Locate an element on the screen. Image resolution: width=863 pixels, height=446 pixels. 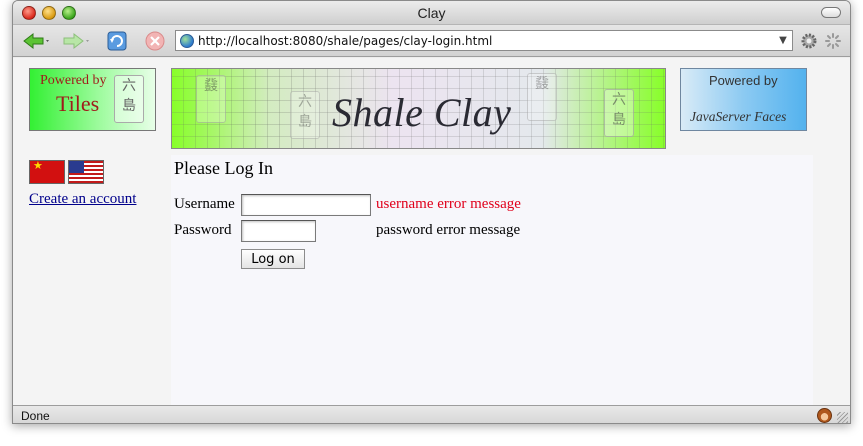
reload-button is located at coordinates (117, 41).